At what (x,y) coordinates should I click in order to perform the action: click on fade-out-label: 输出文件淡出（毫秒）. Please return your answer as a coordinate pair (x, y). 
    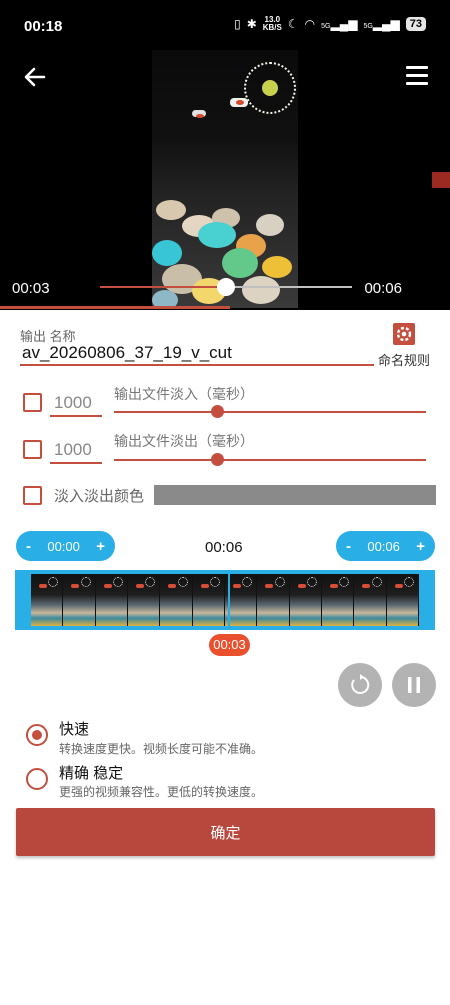
    Looking at the image, I should click on (184, 441).